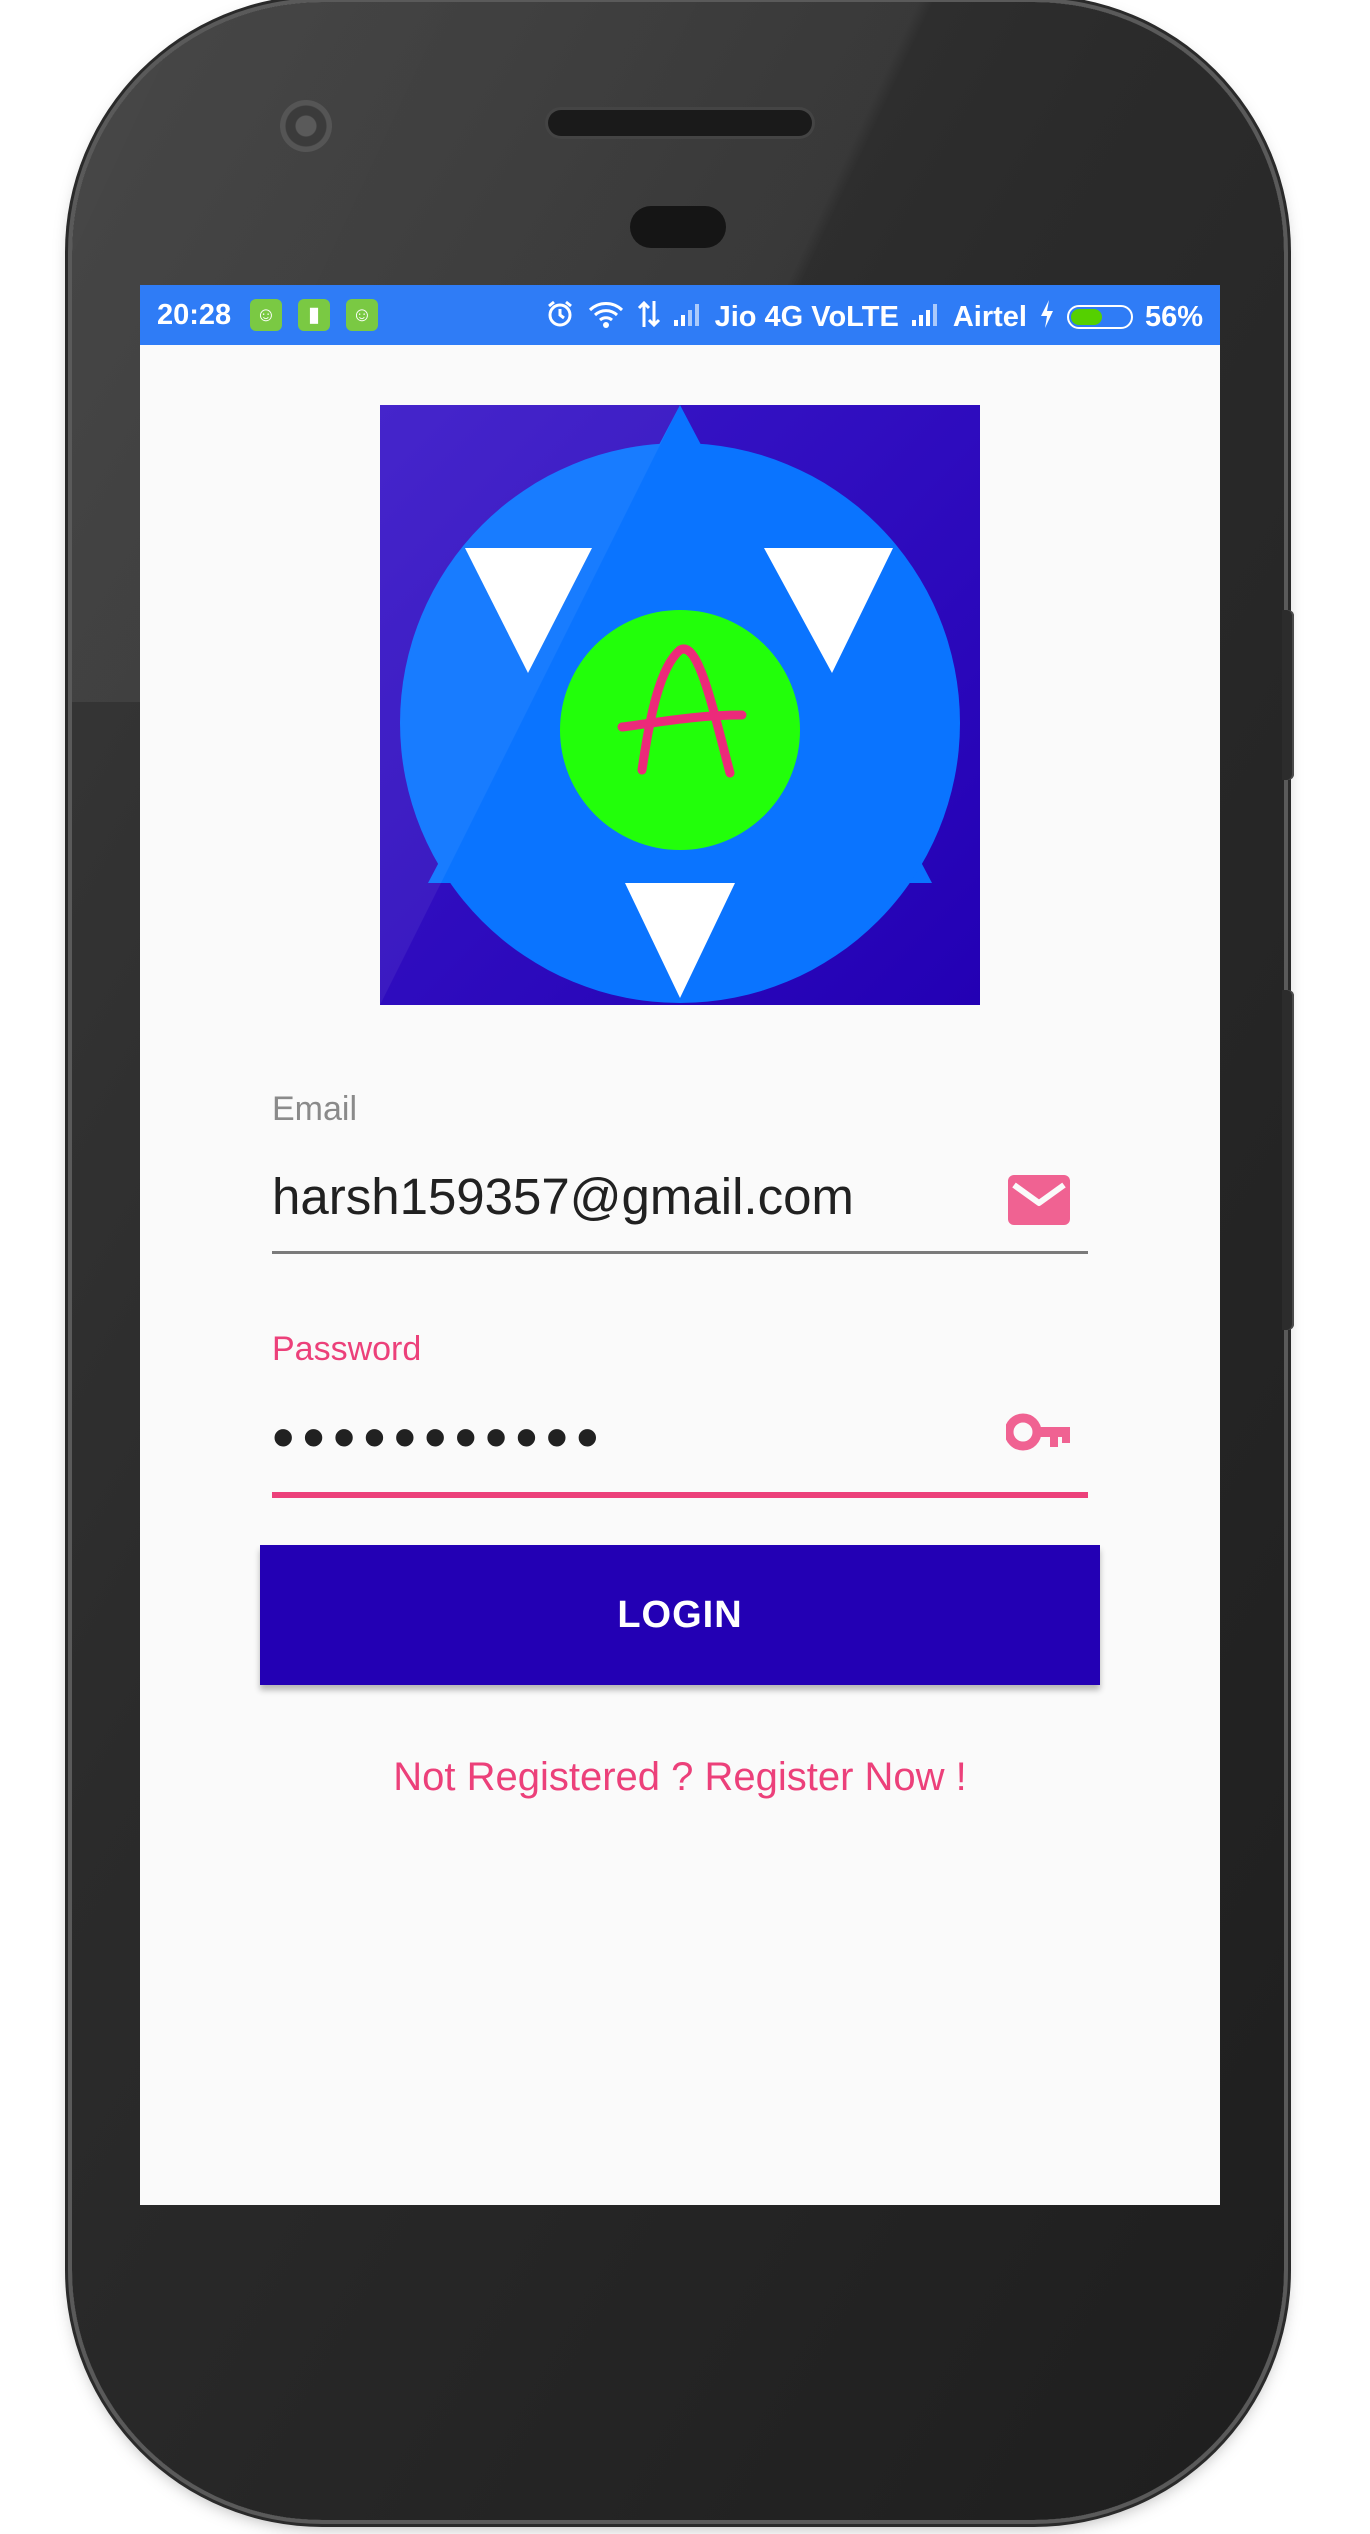 Image resolution: width=1370 pixels, height=2534 pixels. Describe the element at coordinates (315, 1109) in the screenshot. I see `email-label: Email` at that location.